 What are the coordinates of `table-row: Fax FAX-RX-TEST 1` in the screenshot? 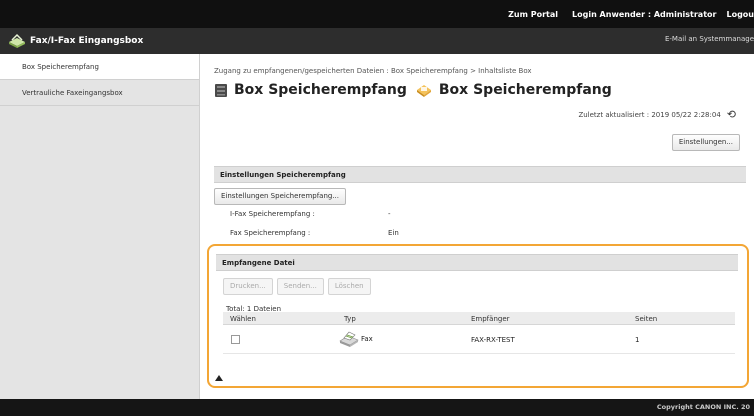 It's located at (479, 340).